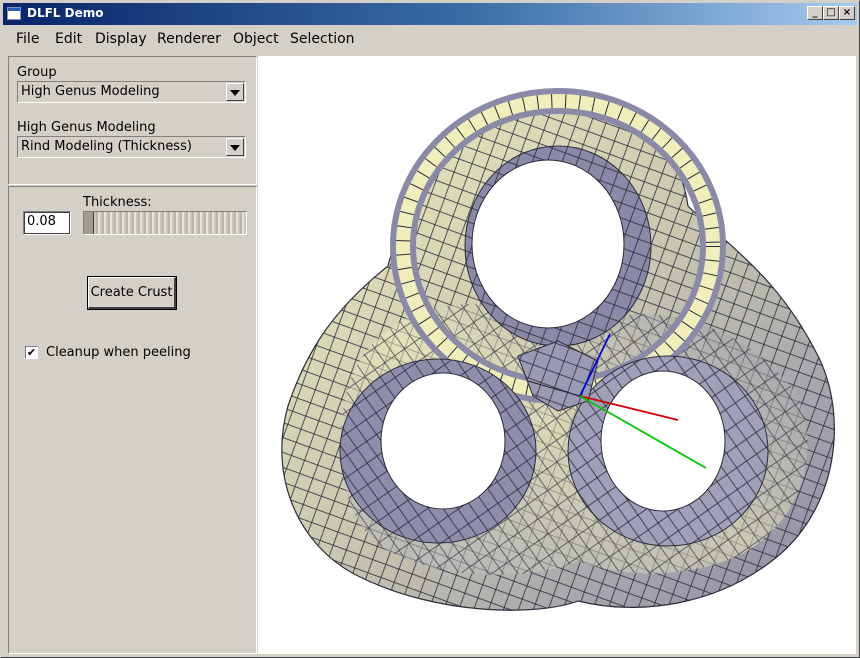 The width and height of the screenshot is (860, 658). I want to click on maximize-icon: □, so click(831, 13).